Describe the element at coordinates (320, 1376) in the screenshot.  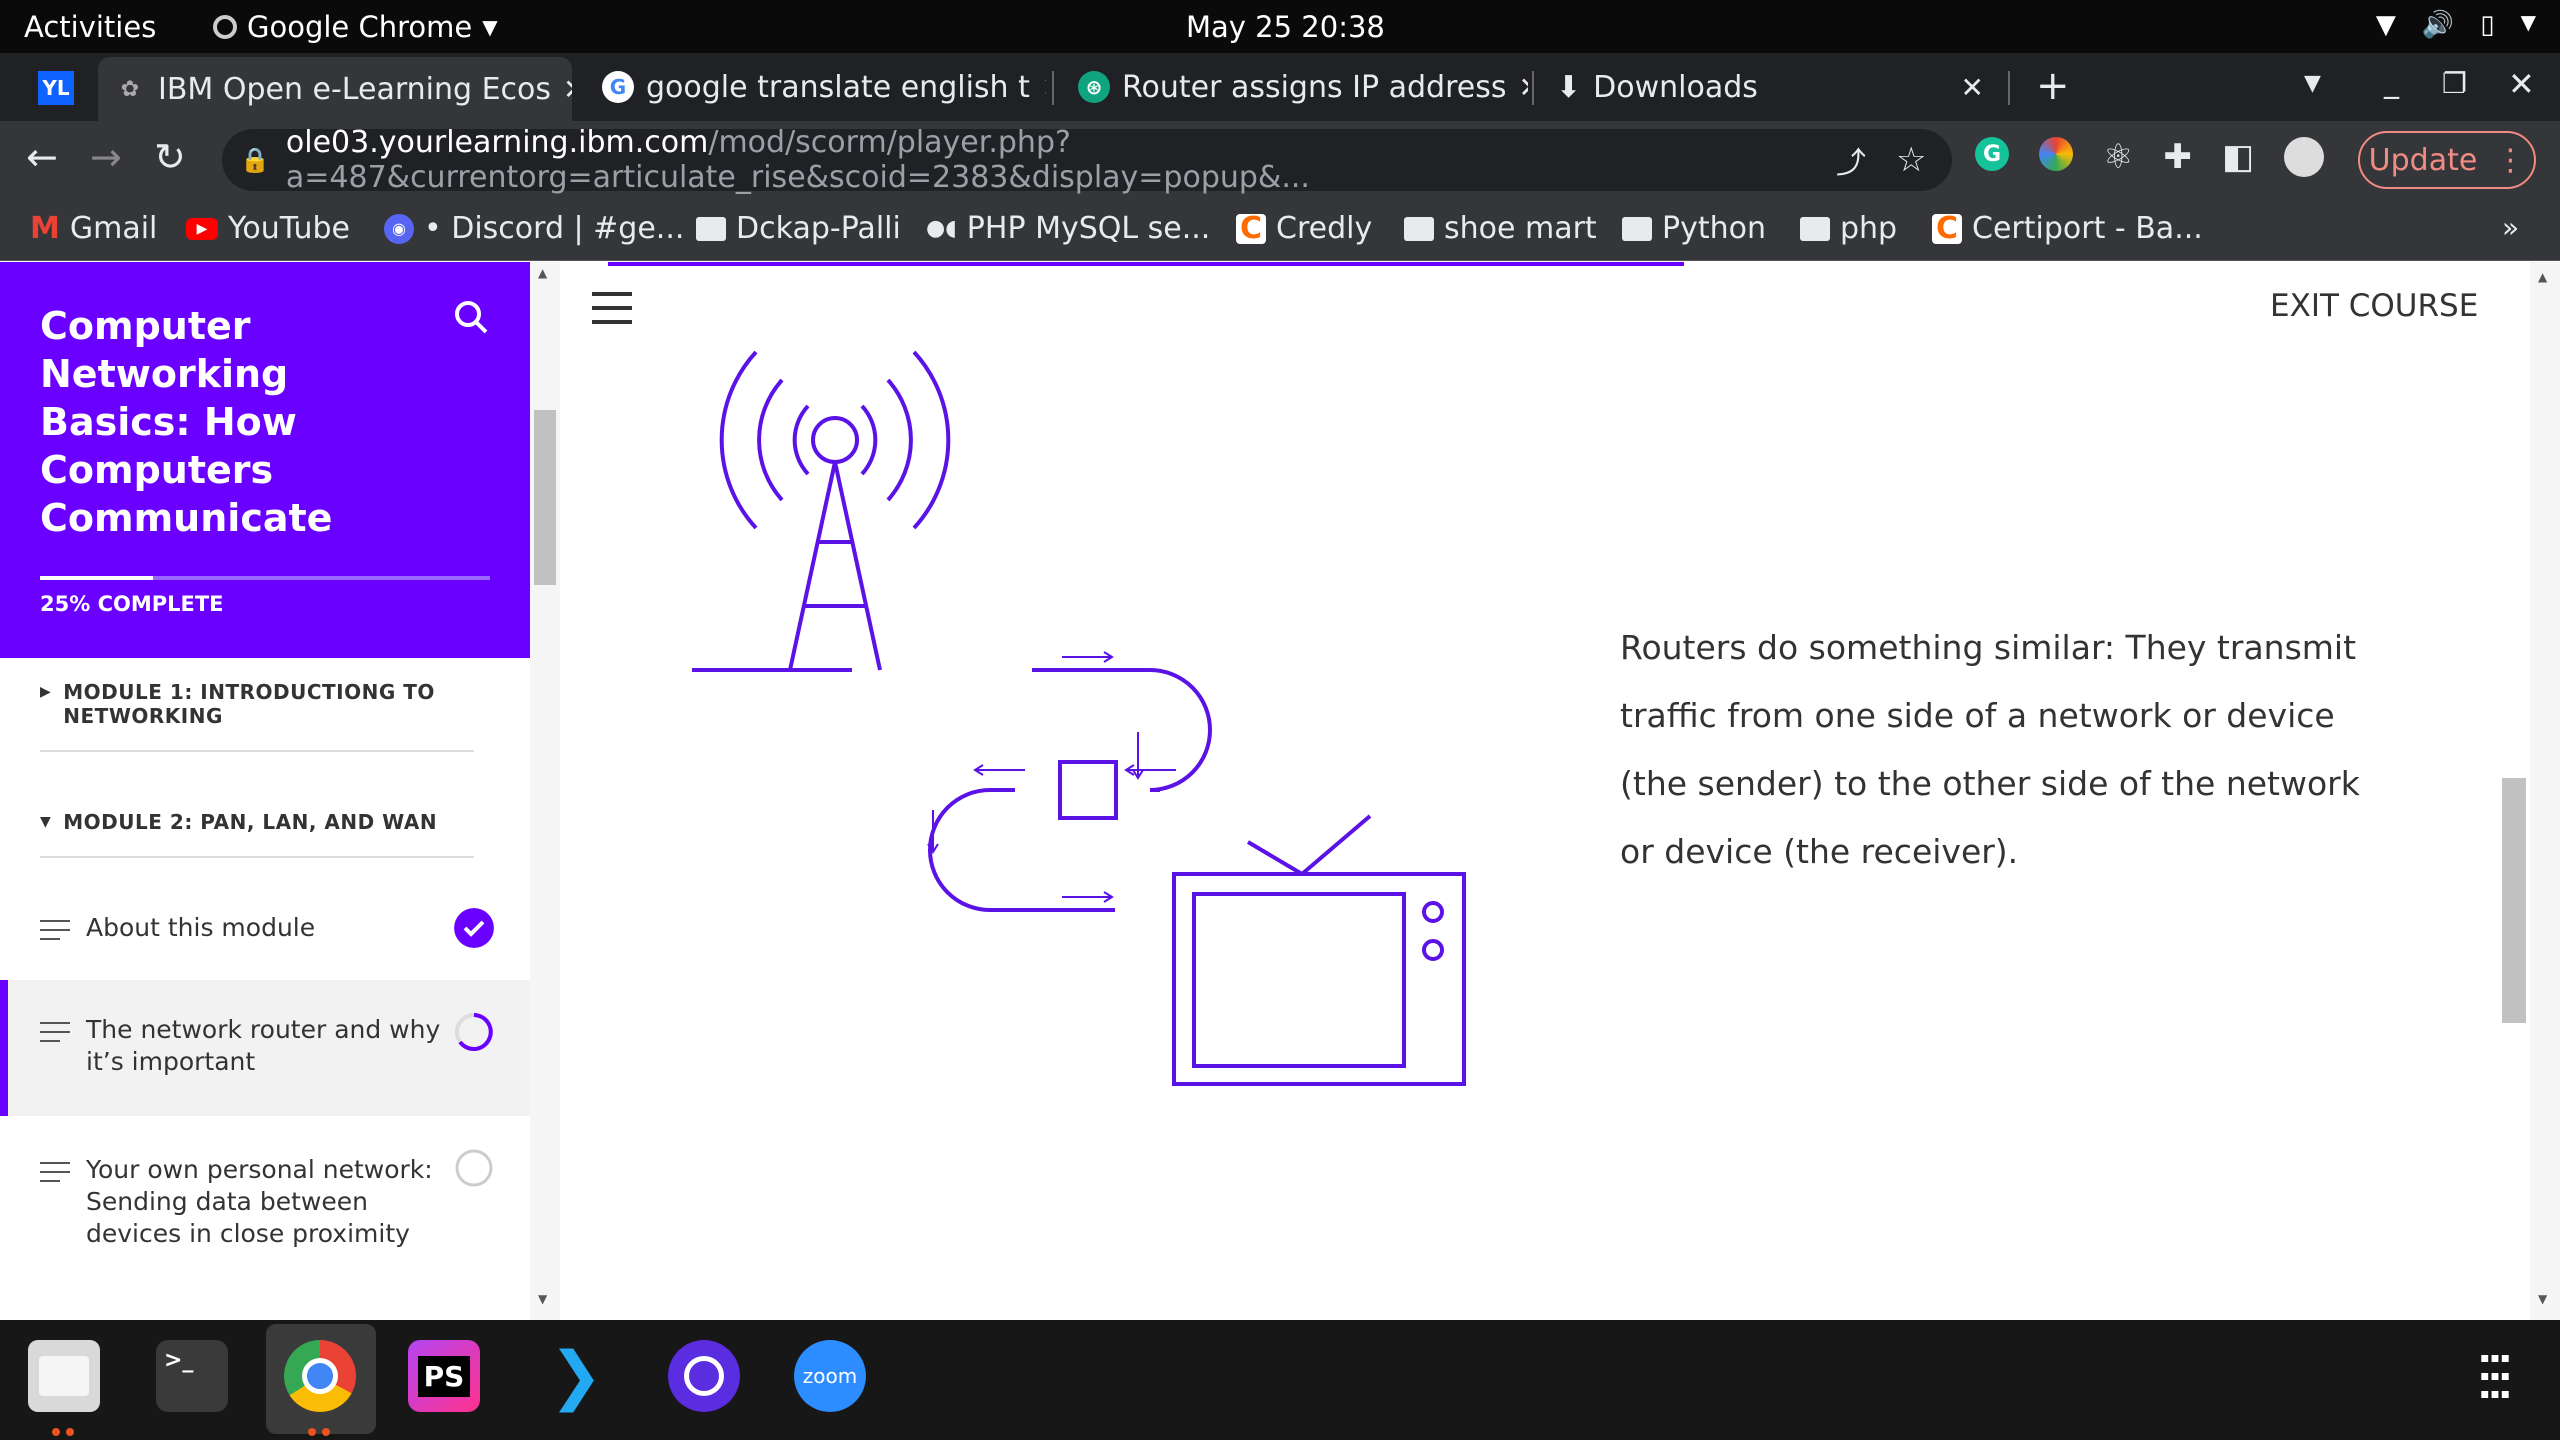
I see `chrome-icon` at that location.